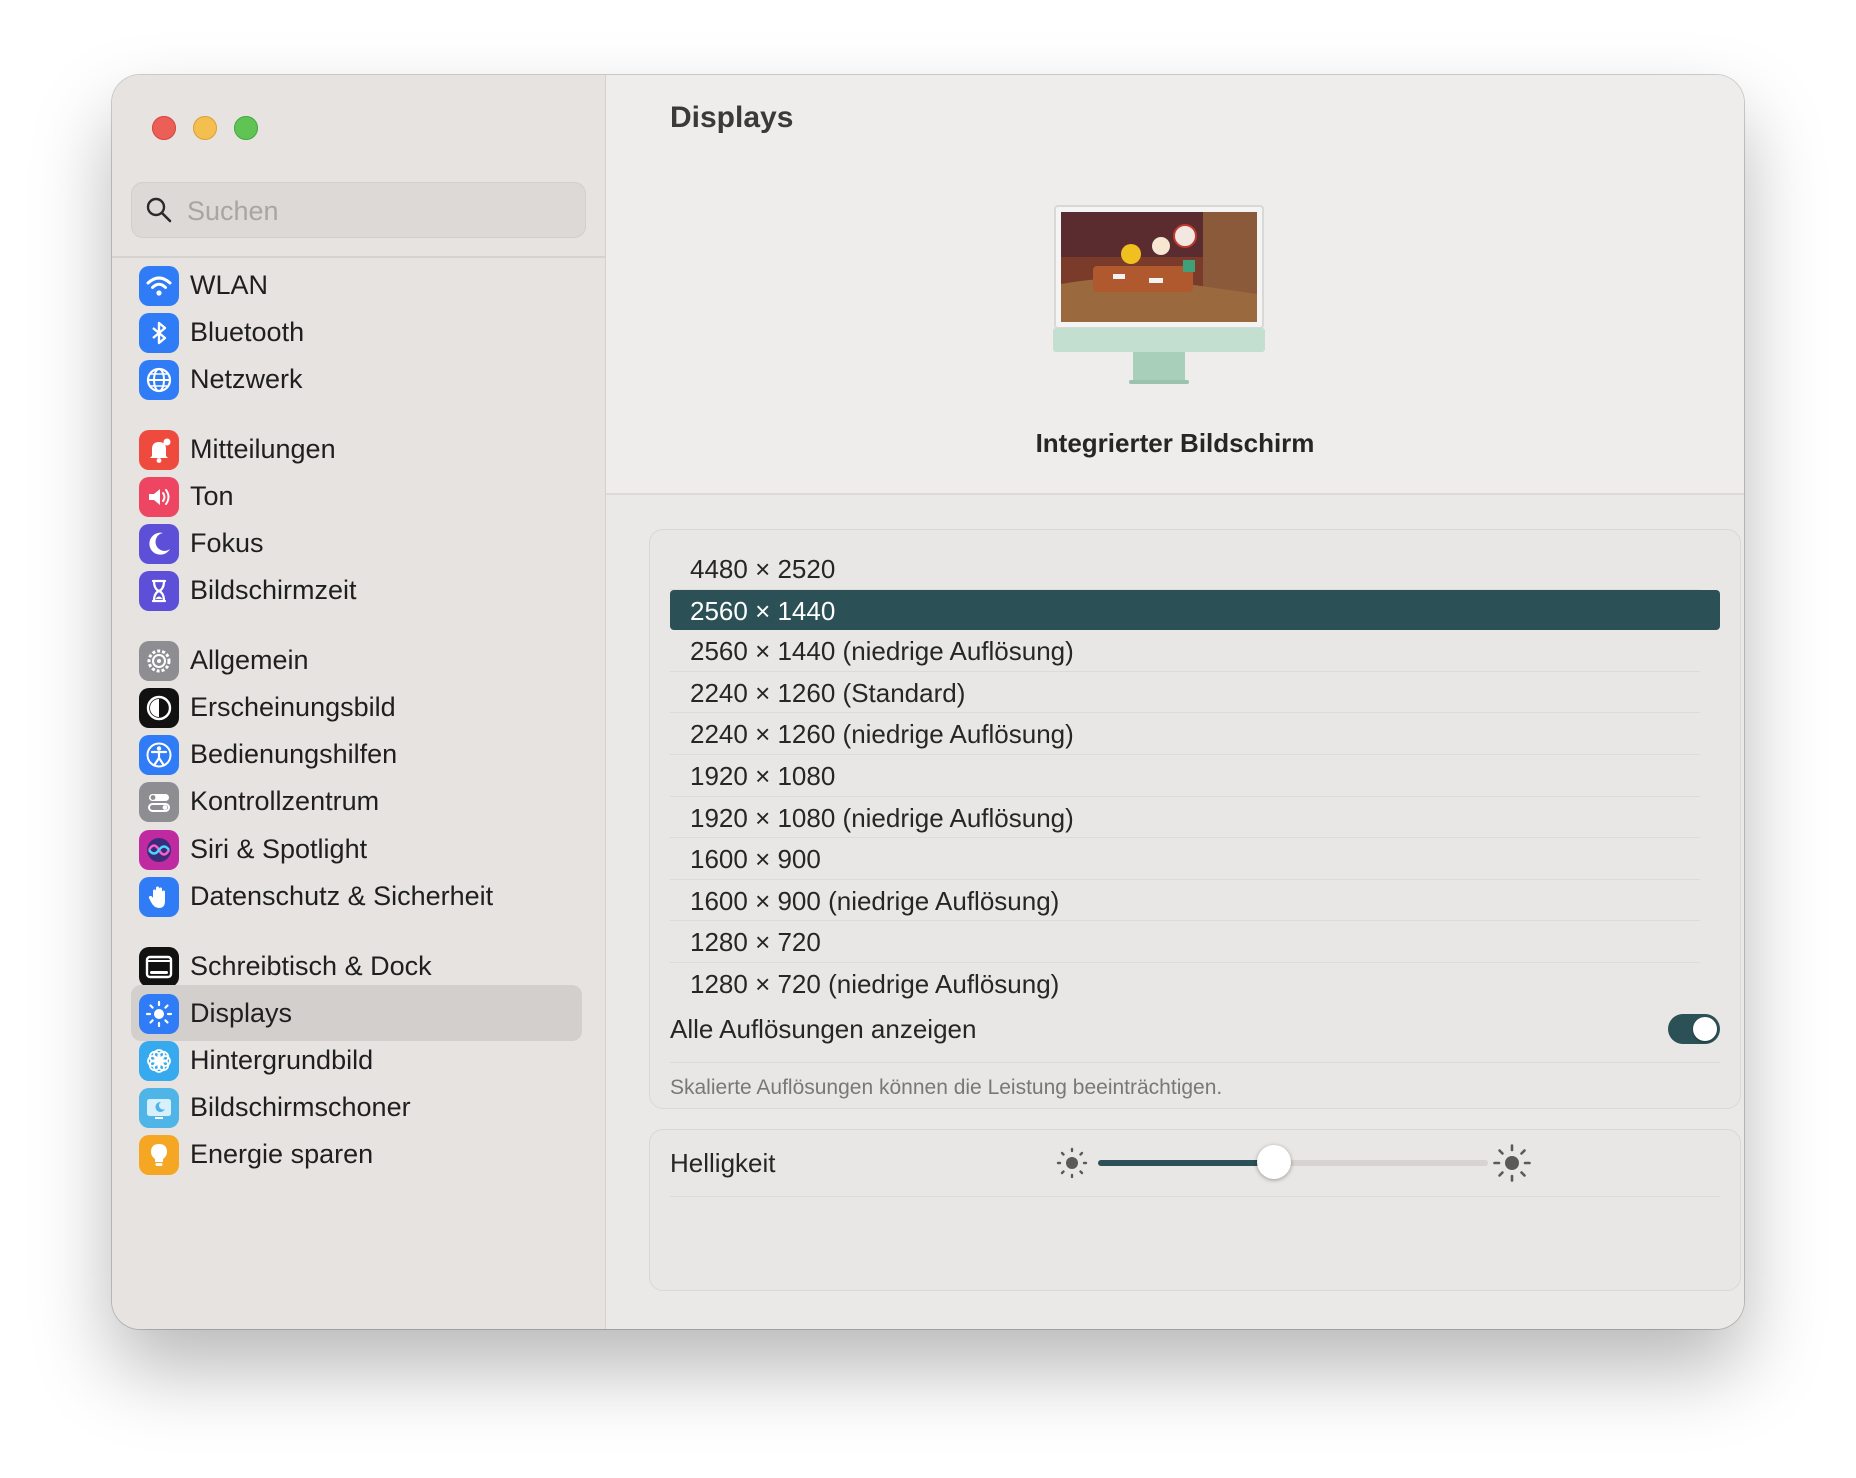 Image resolution: width=1856 pixels, height=1478 pixels. I want to click on search-field, so click(358, 210).